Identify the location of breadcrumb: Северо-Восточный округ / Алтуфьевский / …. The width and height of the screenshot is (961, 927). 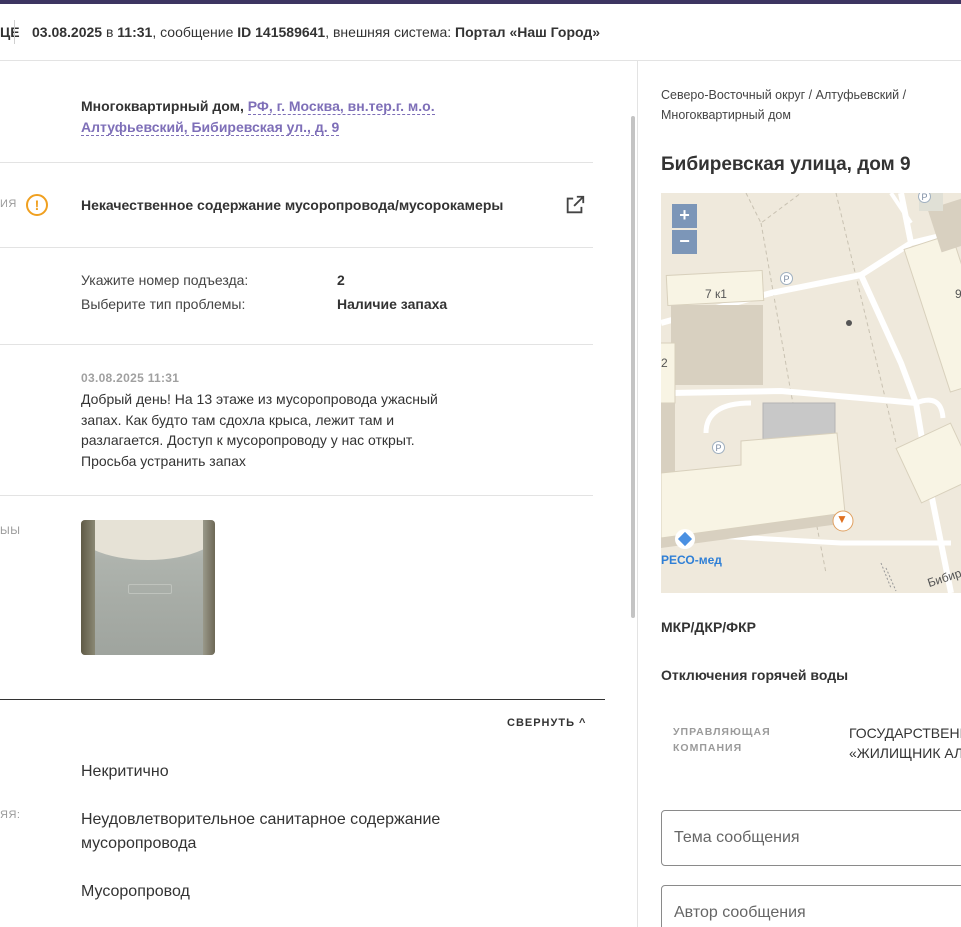
(784, 105).